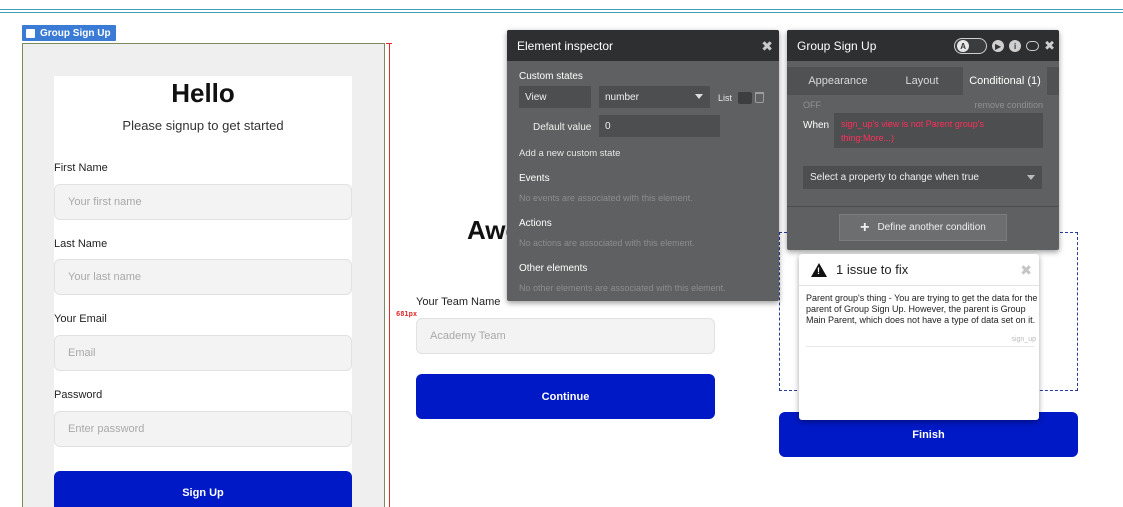  What do you see at coordinates (654, 97) in the screenshot?
I see `state-type-select: number` at bounding box center [654, 97].